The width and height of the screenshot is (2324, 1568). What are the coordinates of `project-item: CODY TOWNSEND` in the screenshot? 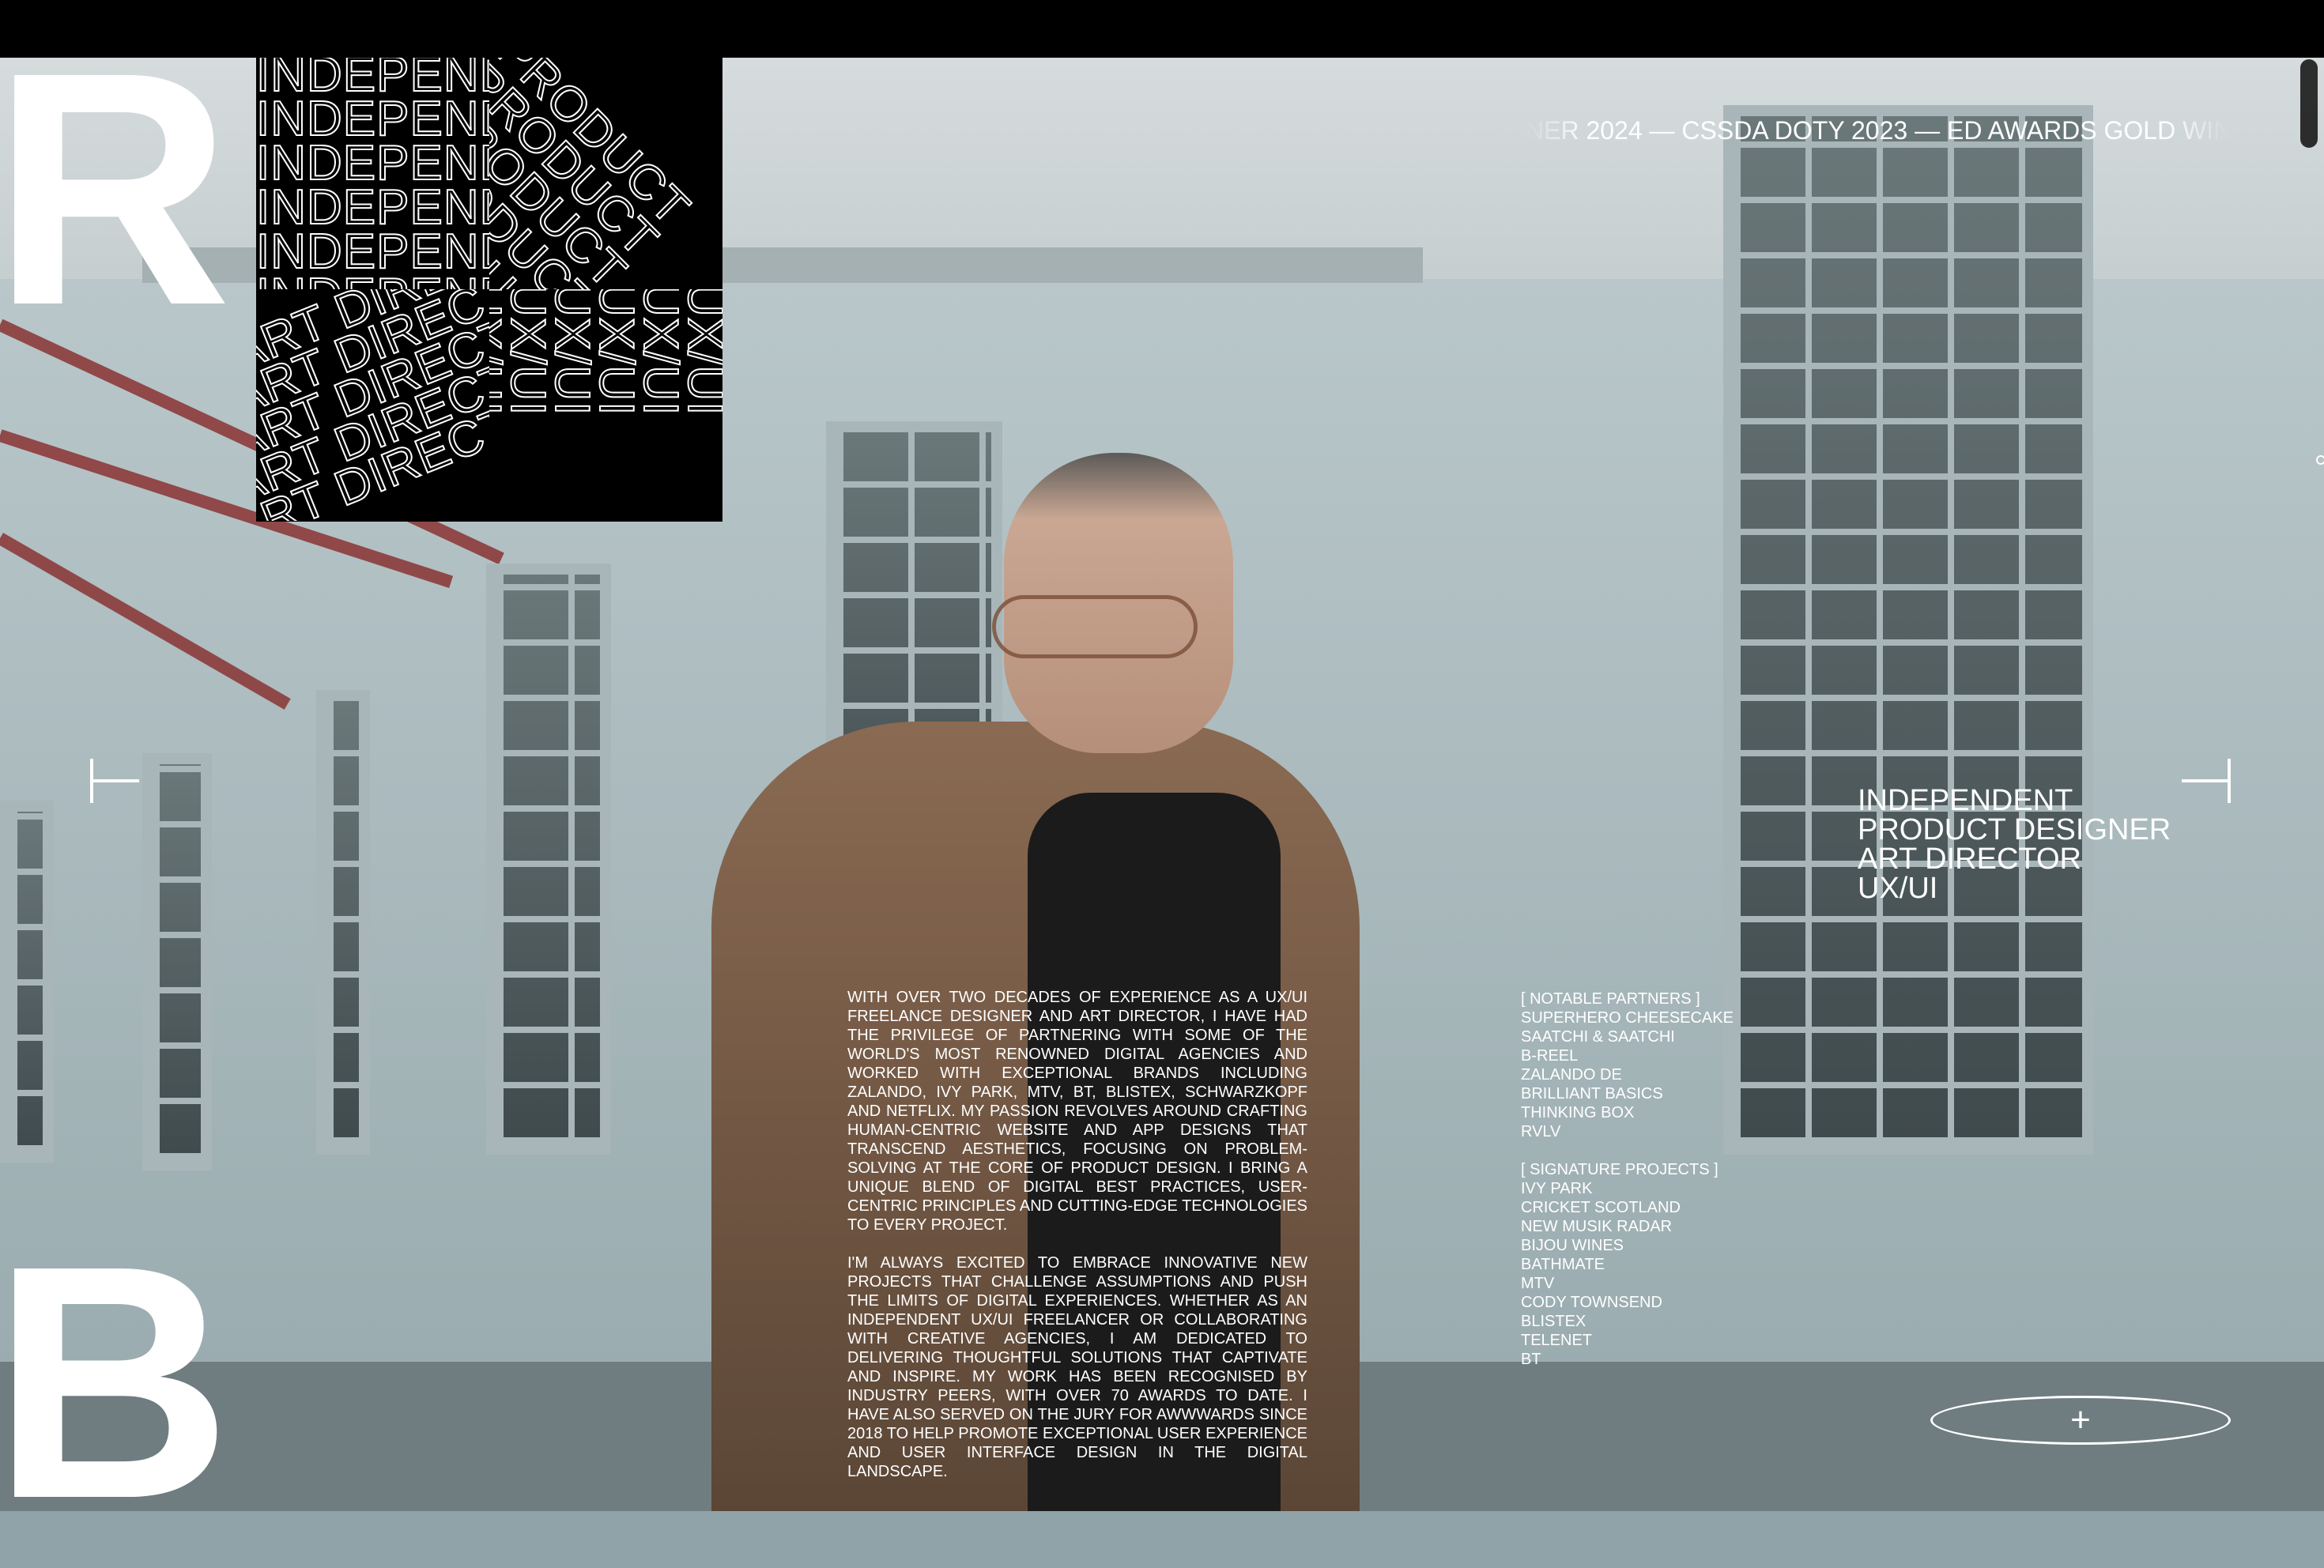 It's located at (1627, 1302).